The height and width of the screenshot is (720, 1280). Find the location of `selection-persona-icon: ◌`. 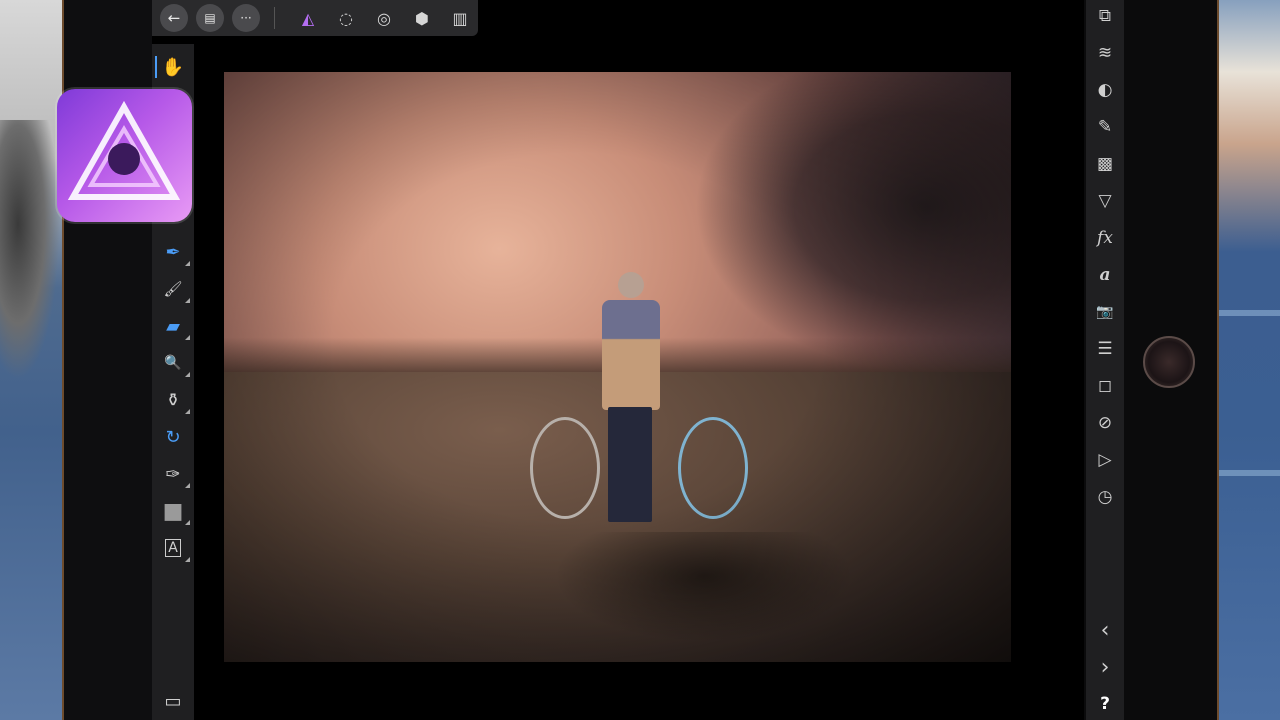

selection-persona-icon: ◌ is located at coordinates (346, 18).